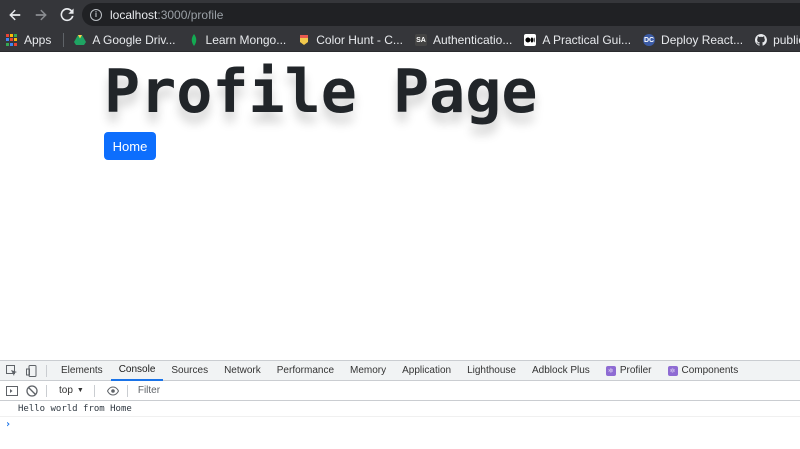  I want to click on console-message-text: Hello world from Home, so click(75, 408).